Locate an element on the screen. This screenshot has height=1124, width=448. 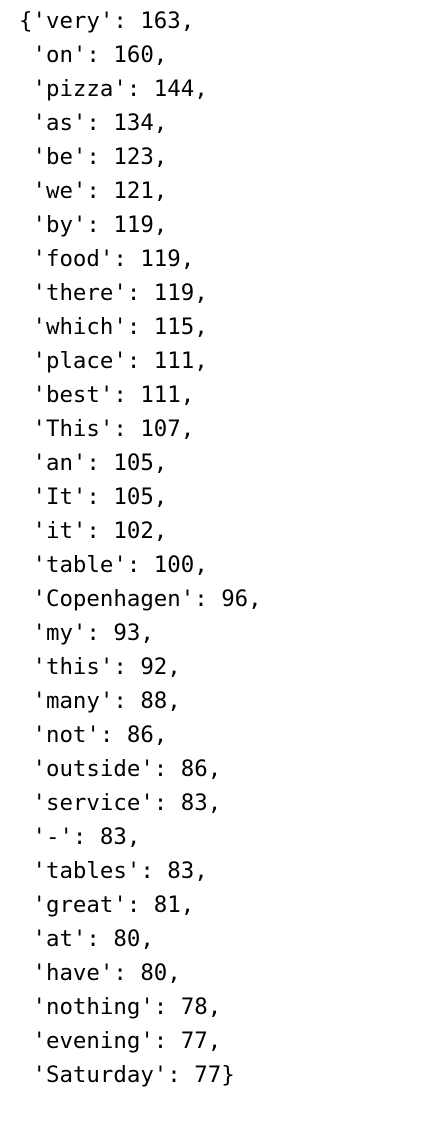
output-line: 'there': 119, is located at coordinates (113, 293).